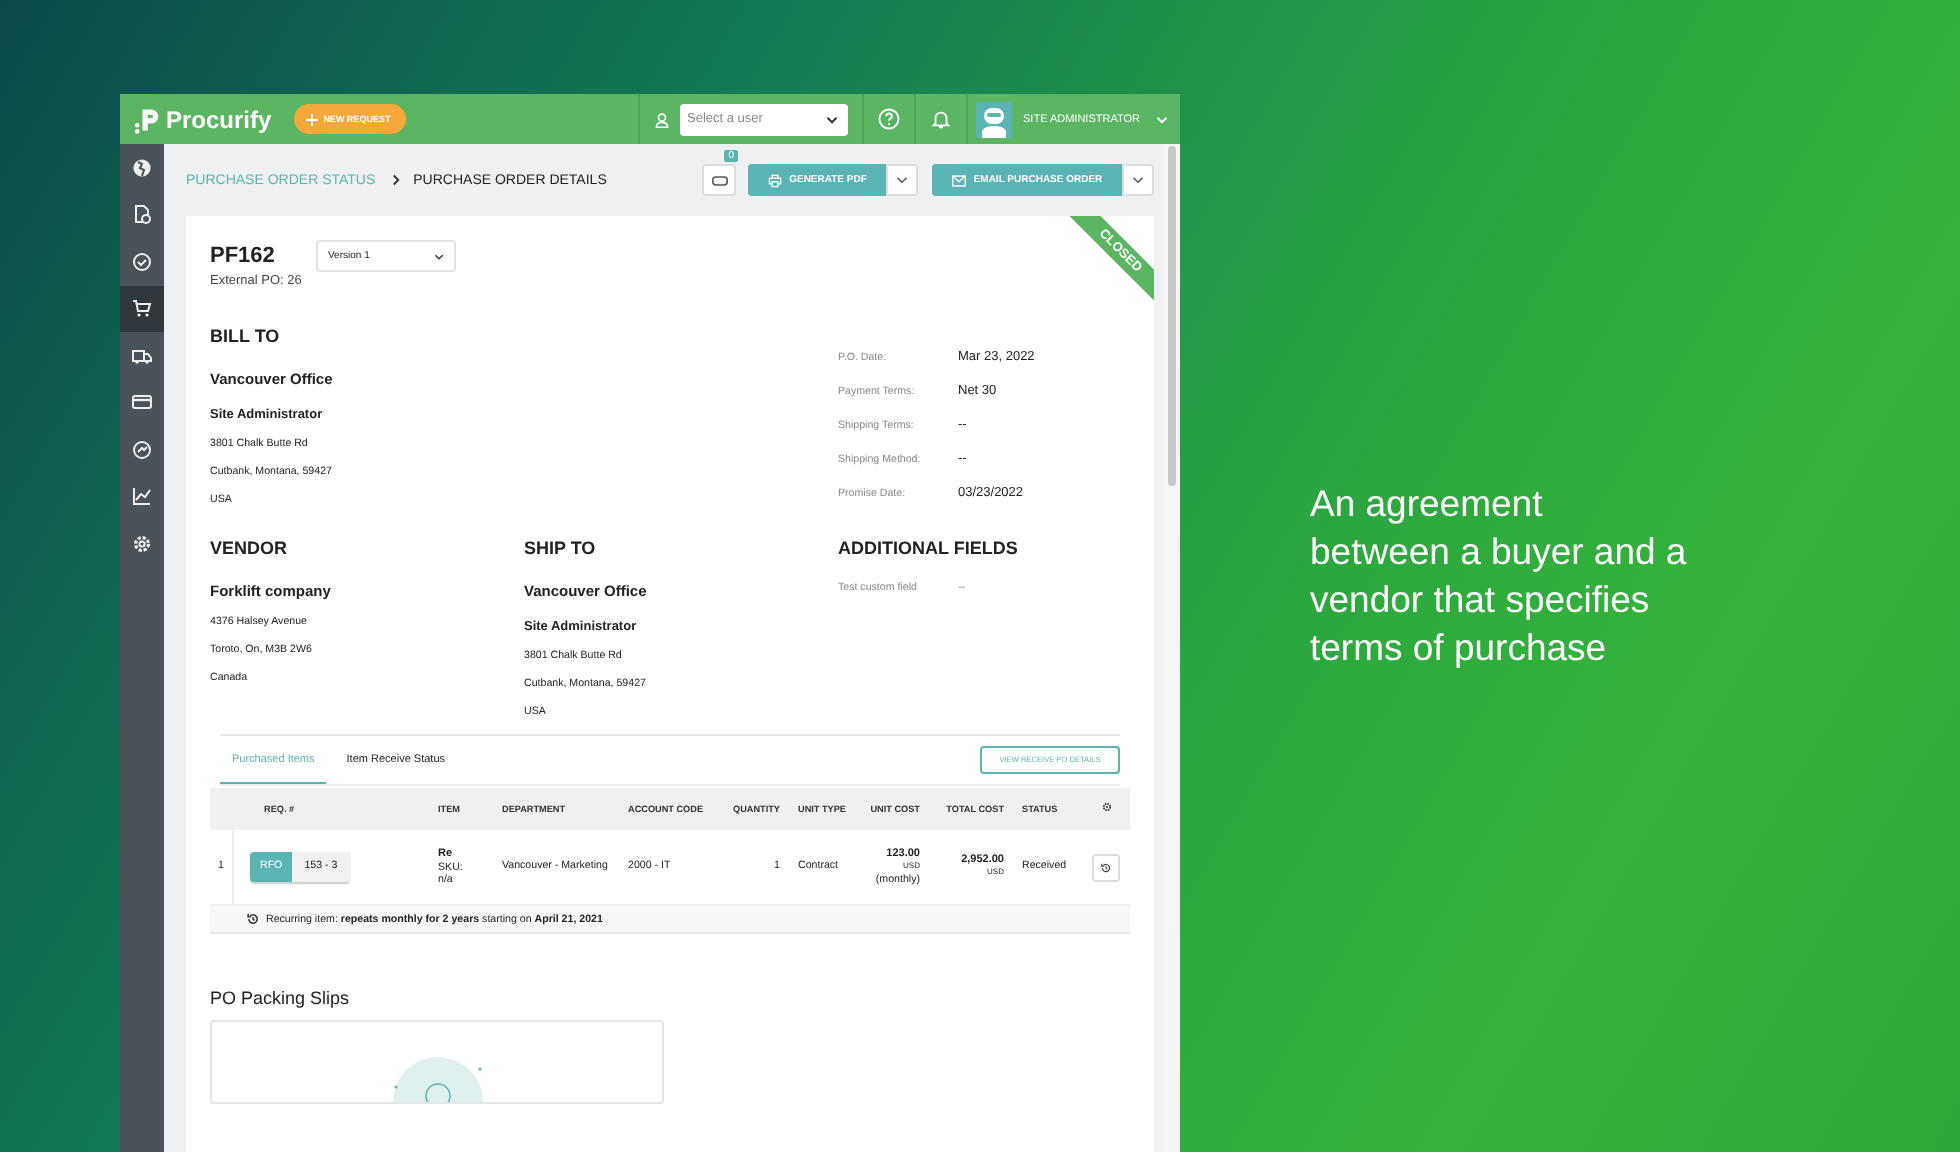 The image size is (1960, 1152). Describe the element at coordinates (246, 336) in the screenshot. I see `section-heading: BILL TO` at that location.